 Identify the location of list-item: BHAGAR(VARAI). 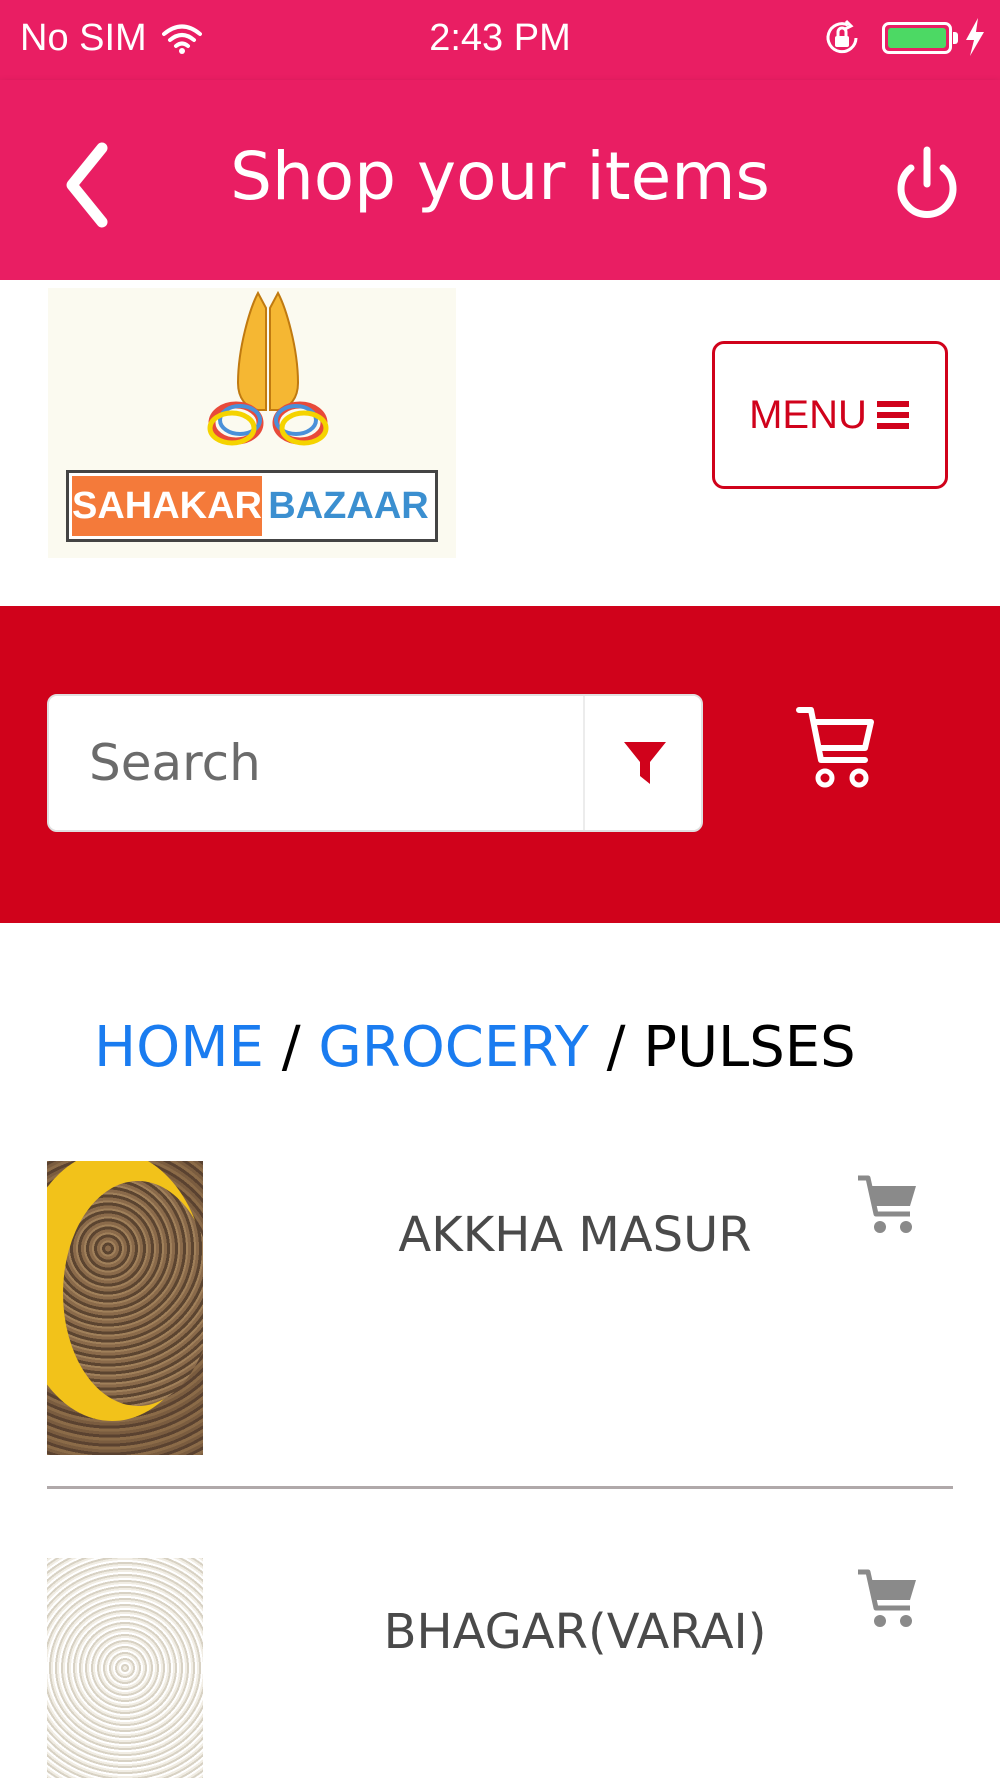
(500, 1668).